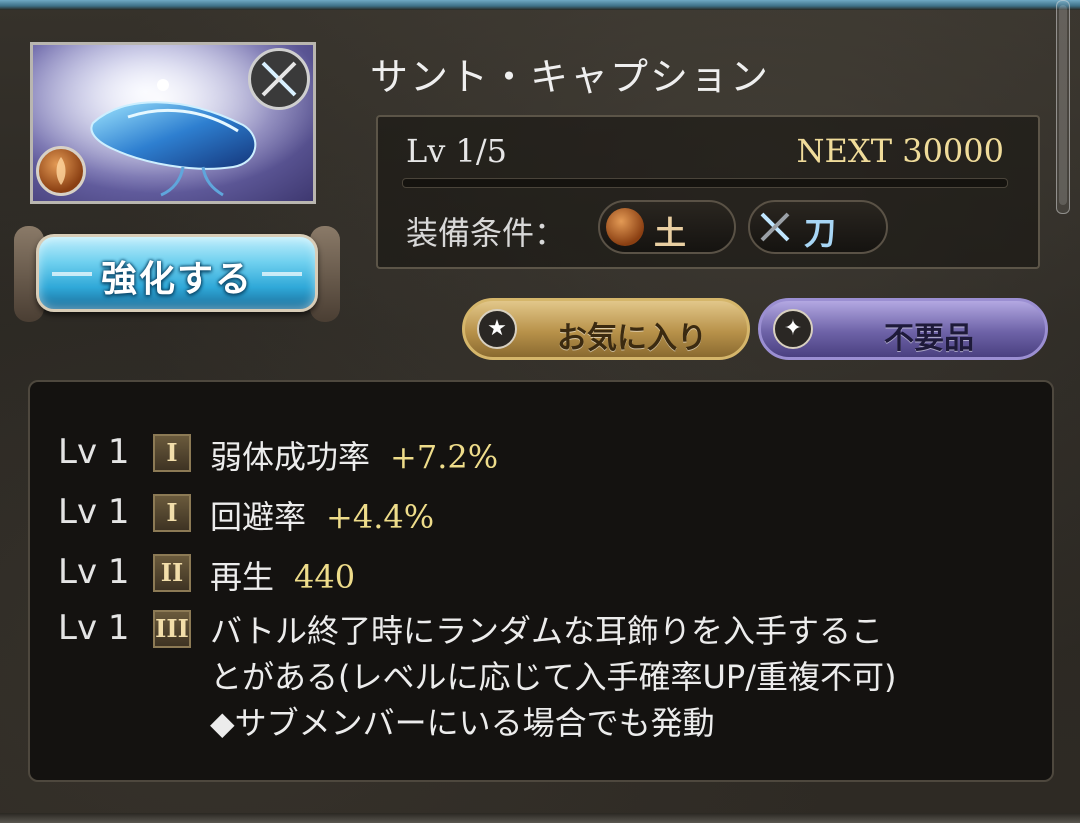 The image size is (1080, 823). I want to click on skill-description-line: ◆サブメンバーにいる場合でも発動, so click(462, 723).